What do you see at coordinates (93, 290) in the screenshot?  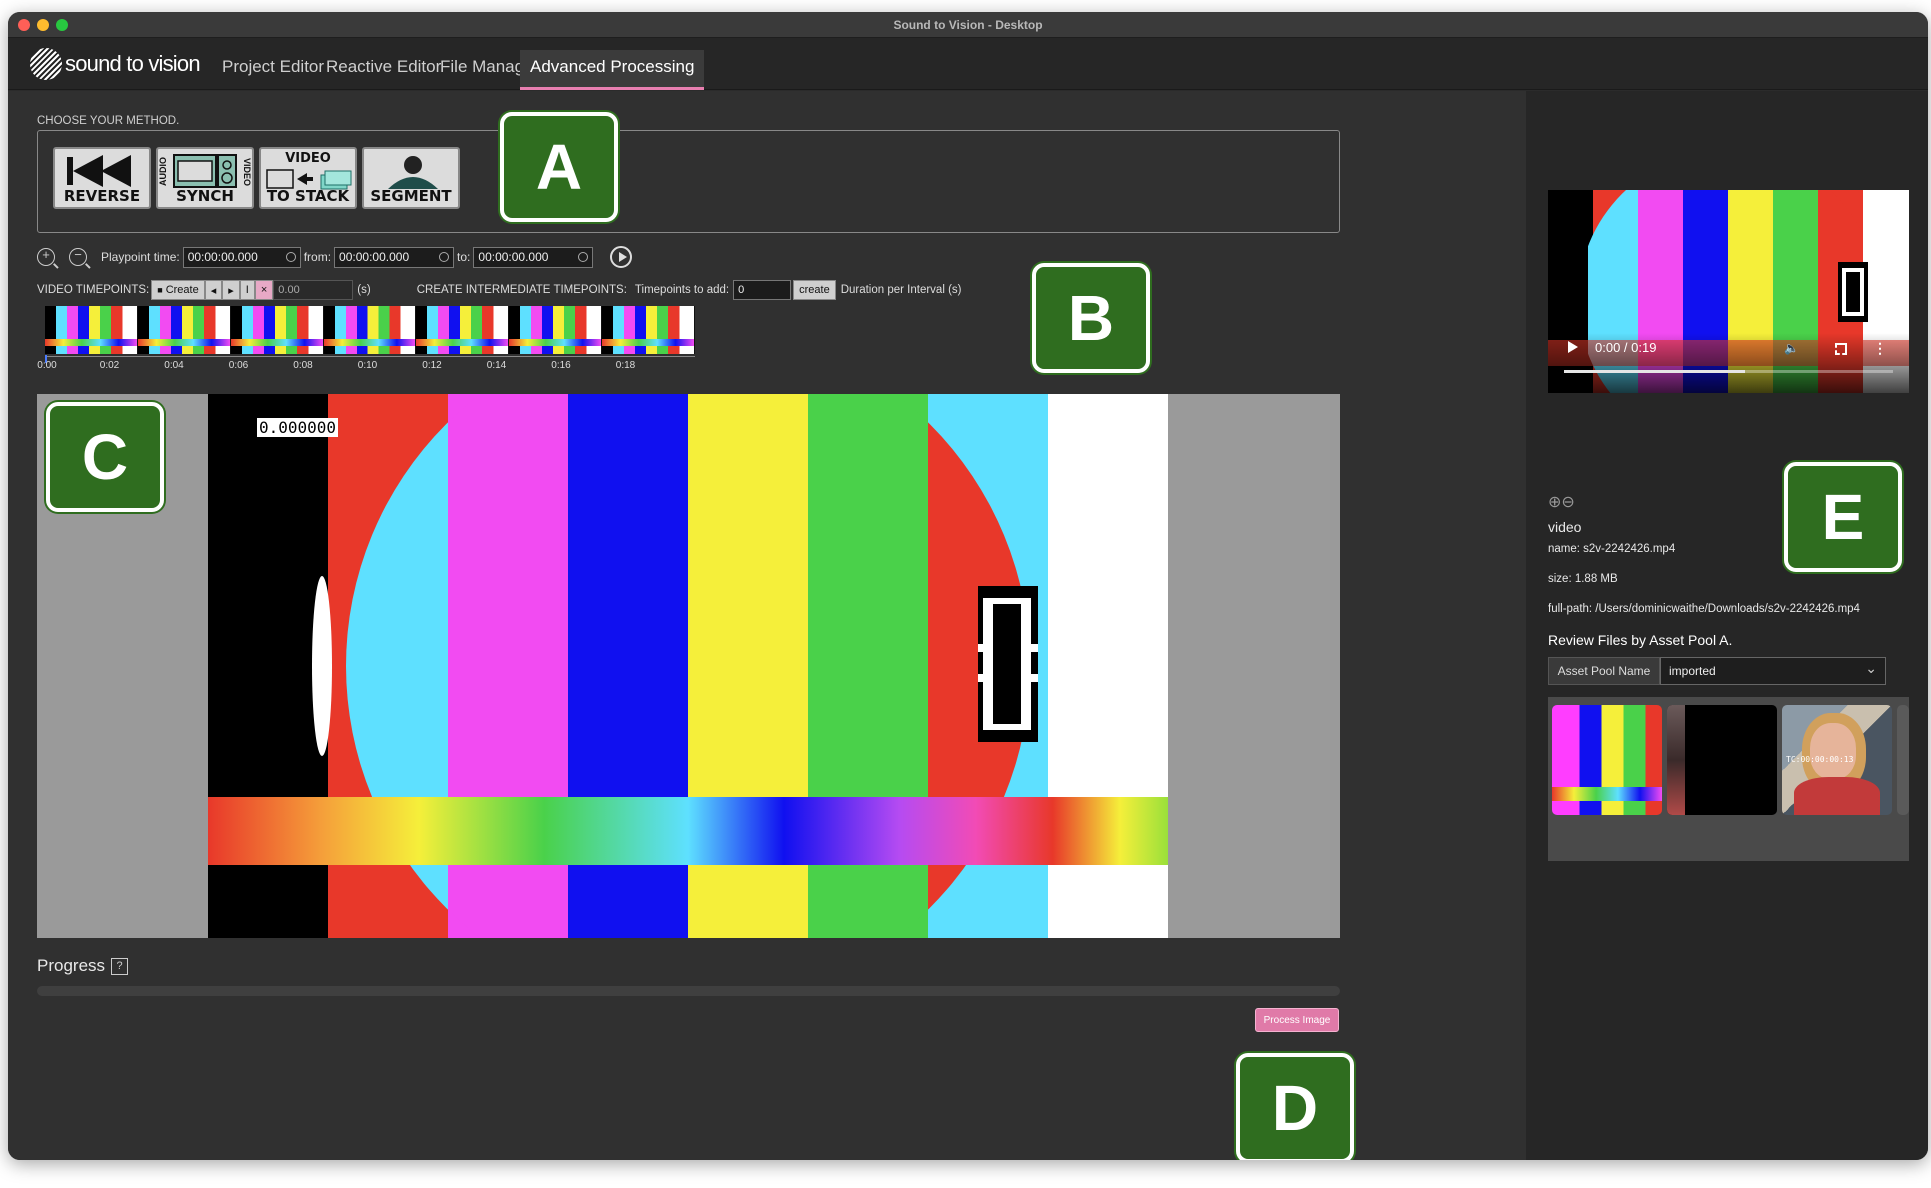 I see `video-timepoints-label: VIDEO TIMEPOINTS:` at bounding box center [93, 290].